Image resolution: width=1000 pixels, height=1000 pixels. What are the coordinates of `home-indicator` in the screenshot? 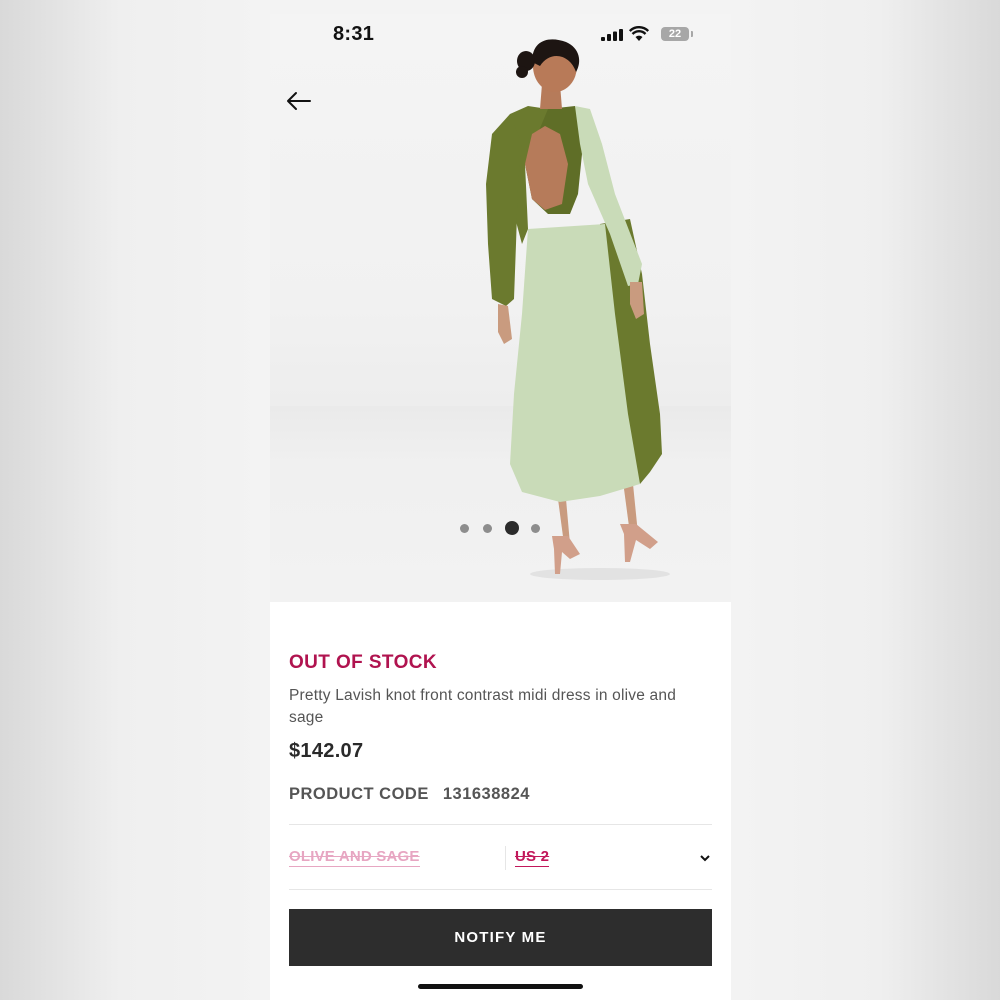 It's located at (500, 986).